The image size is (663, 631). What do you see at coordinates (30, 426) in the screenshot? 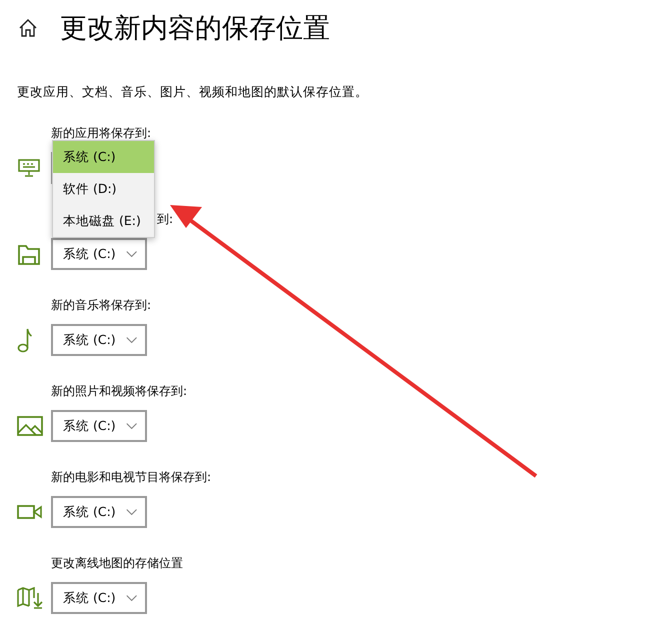
I see `picture-icon` at bounding box center [30, 426].